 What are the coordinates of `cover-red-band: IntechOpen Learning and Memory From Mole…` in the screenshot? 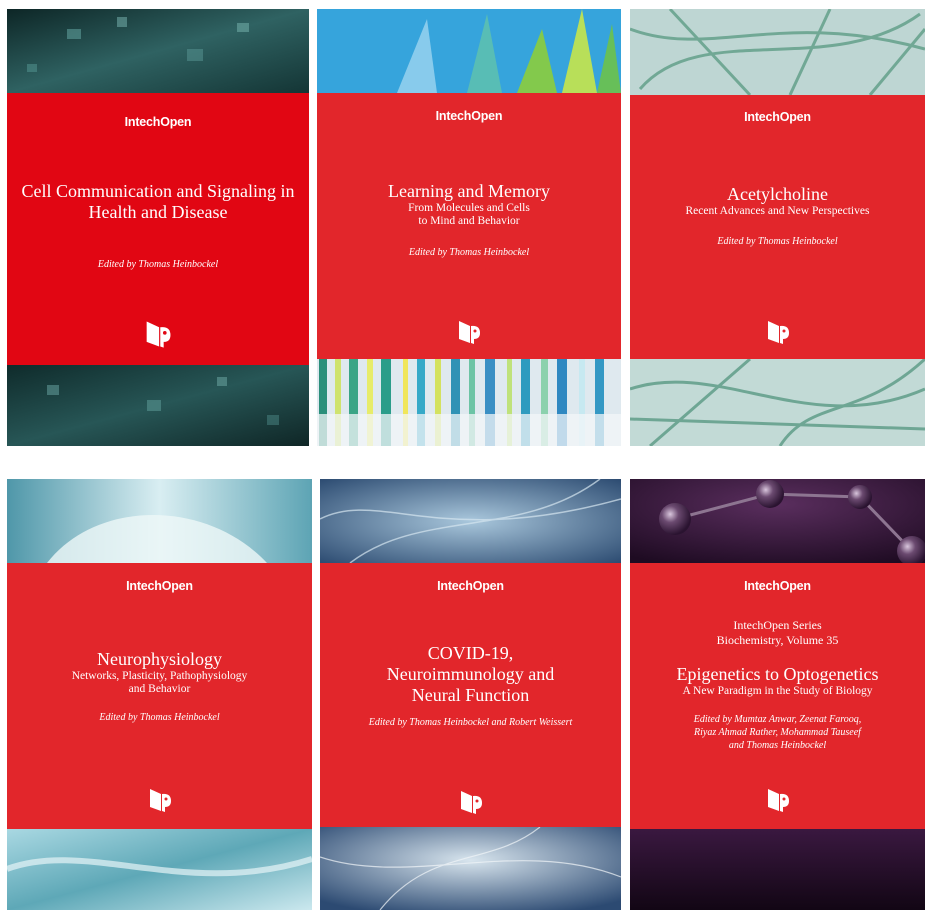 It's located at (469, 226).